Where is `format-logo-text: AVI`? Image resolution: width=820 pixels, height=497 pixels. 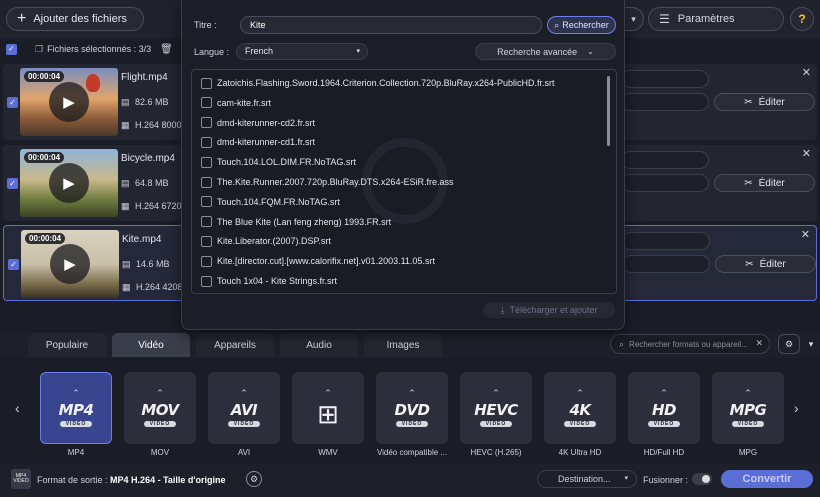 format-logo-text: AVI is located at coordinates (244, 410).